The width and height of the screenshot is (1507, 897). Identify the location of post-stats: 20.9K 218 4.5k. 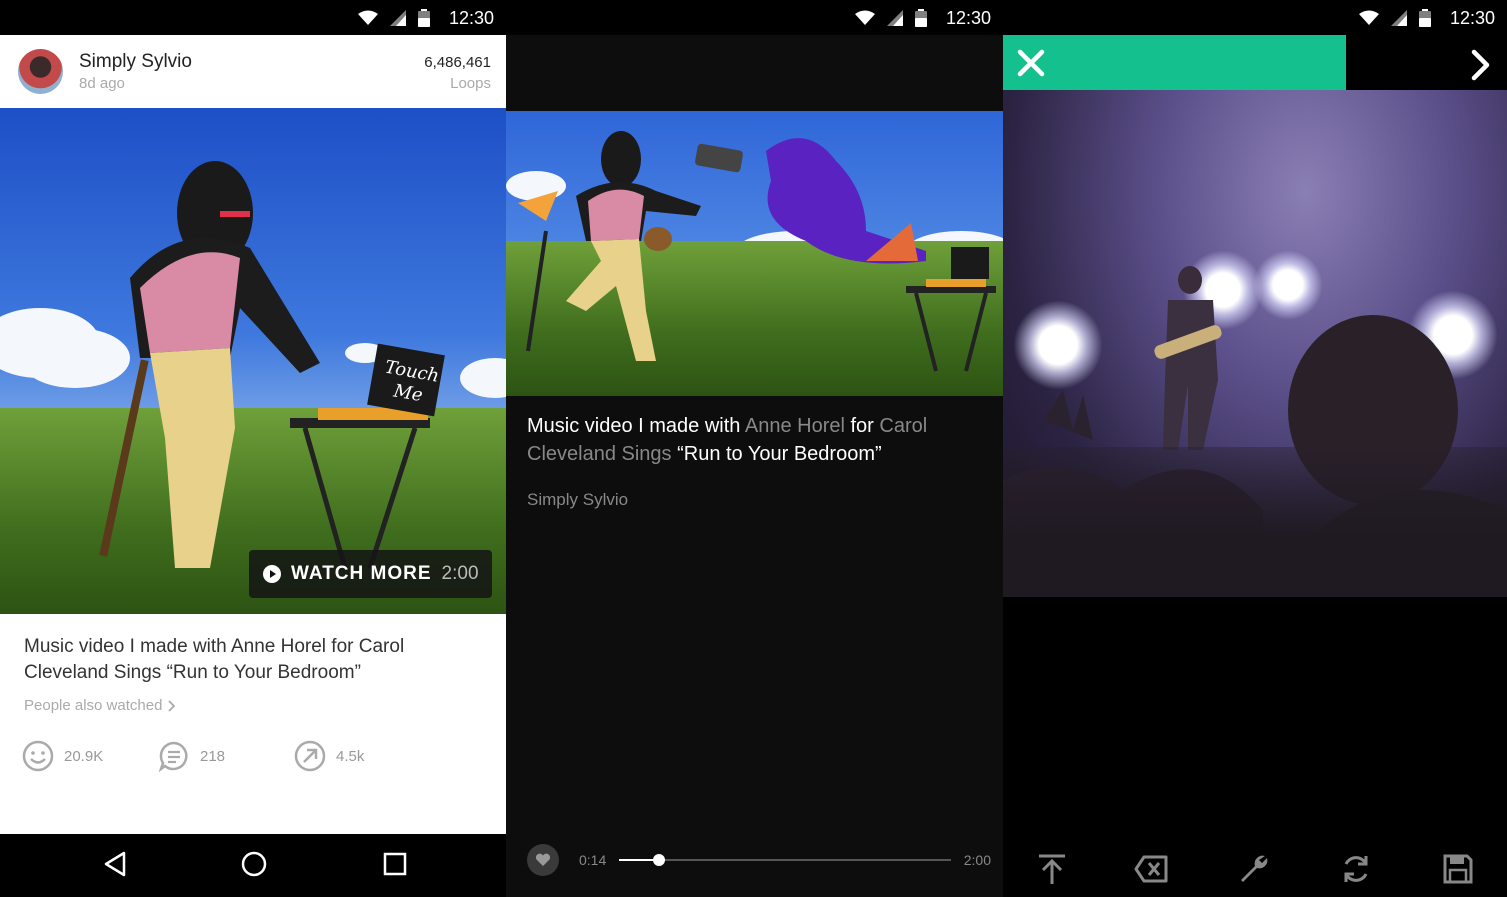
(264, 758).